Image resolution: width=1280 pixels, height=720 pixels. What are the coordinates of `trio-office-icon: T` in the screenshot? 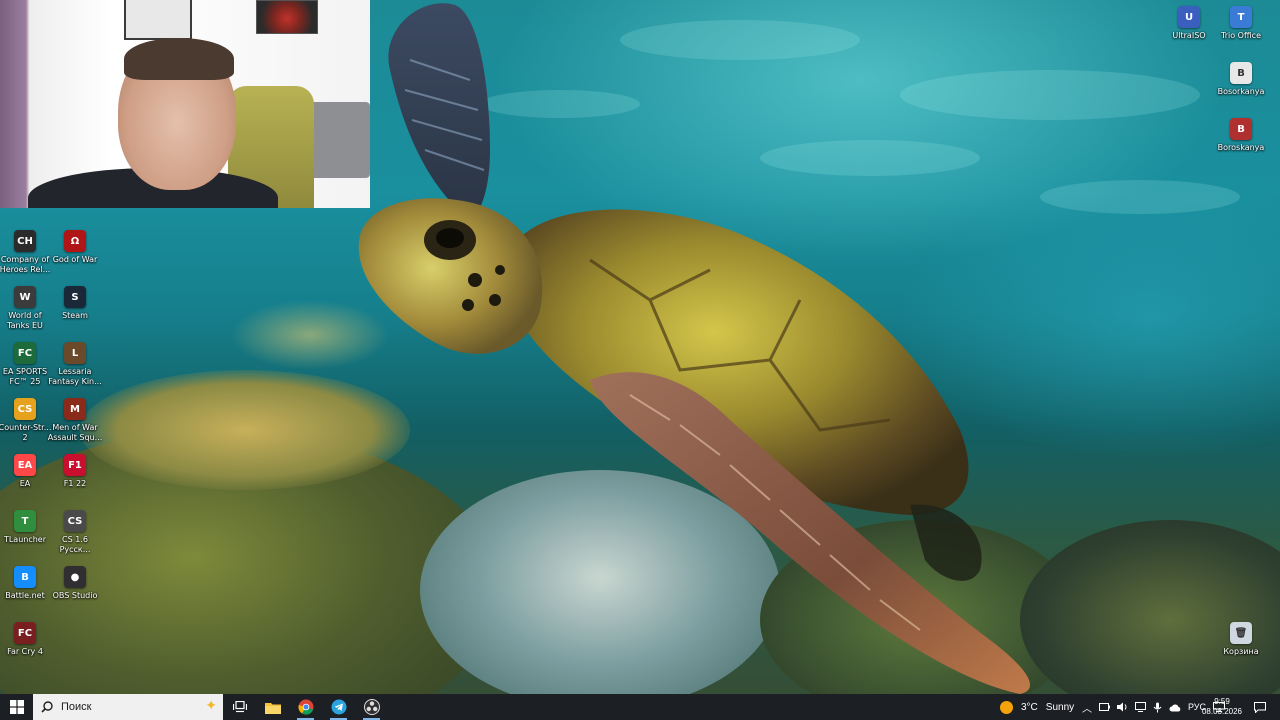 It's located at (1241, 17).